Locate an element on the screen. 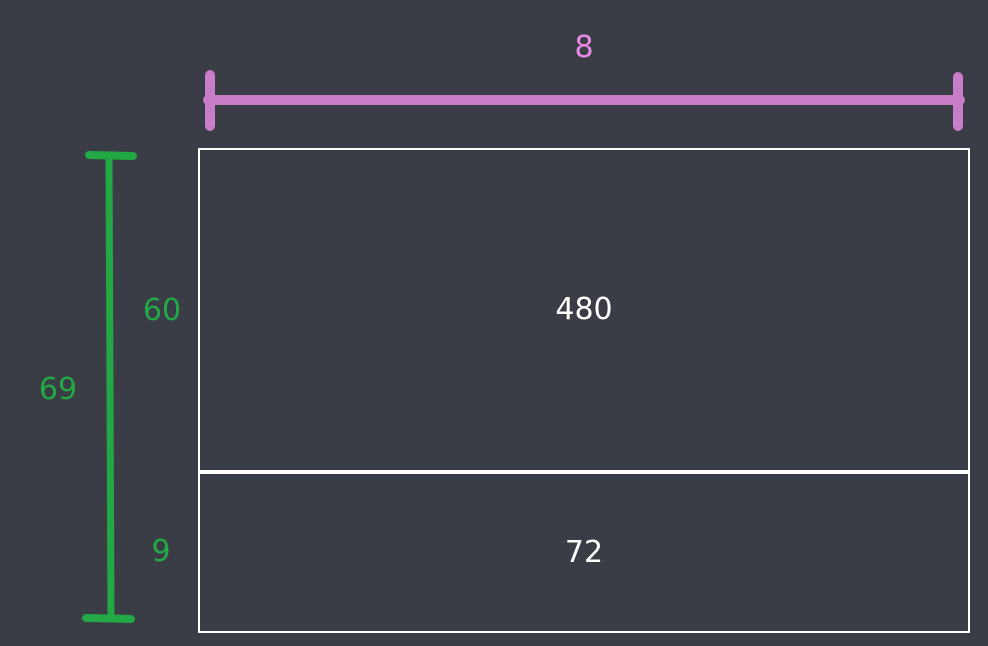 The height and width of the screenshot is (646, 988). width-label: 8 is located at coordinates (584, 47).